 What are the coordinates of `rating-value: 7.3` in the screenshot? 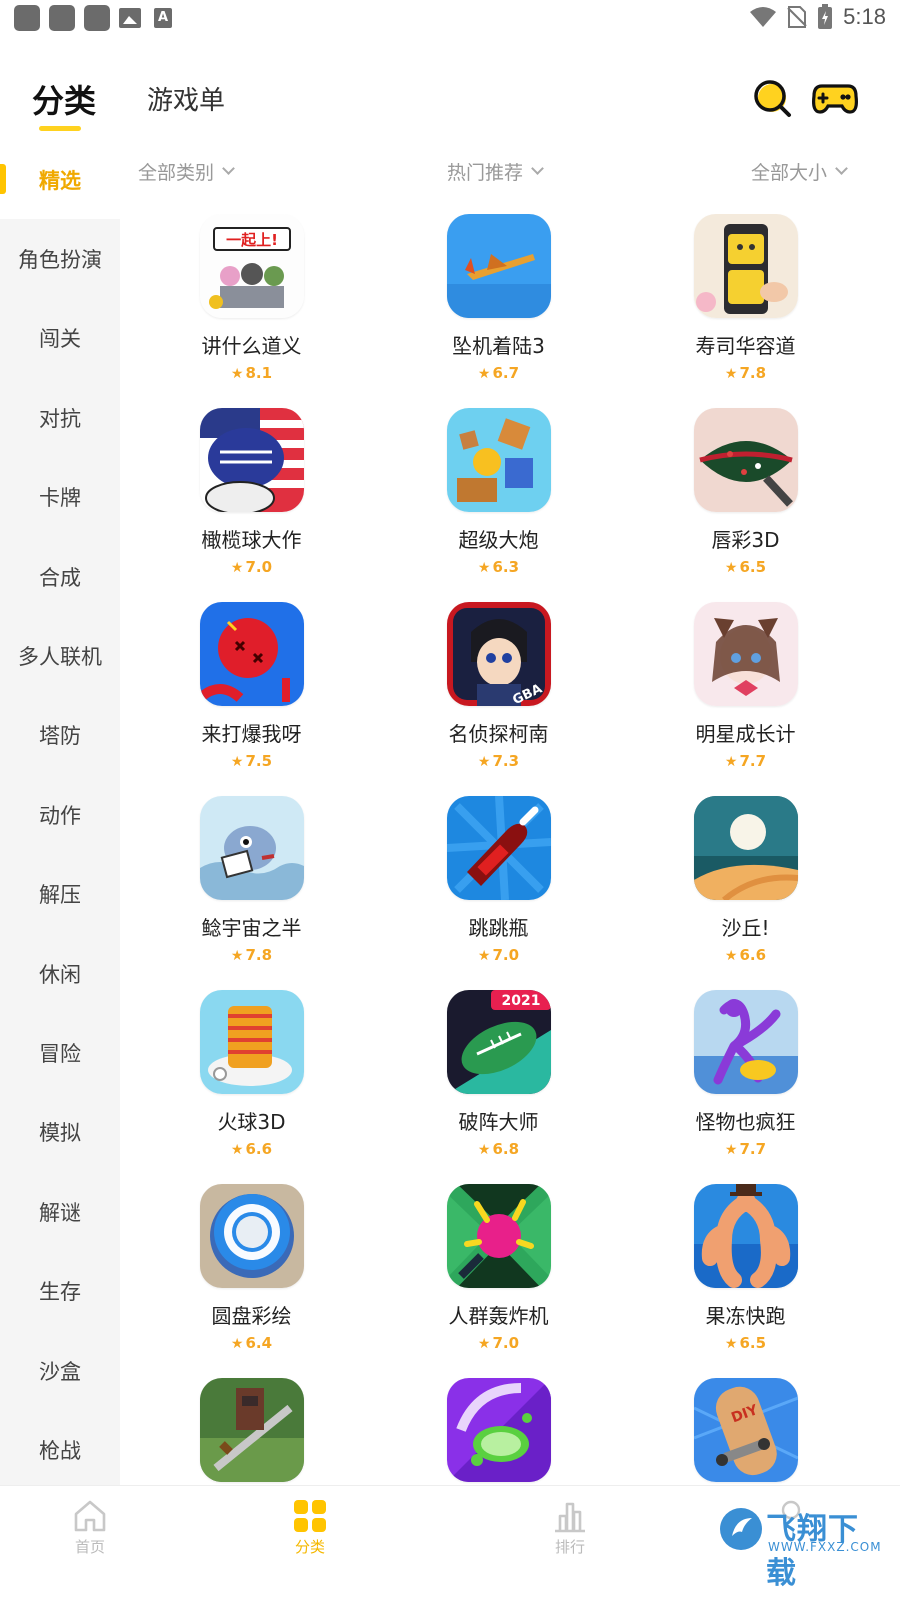 It's located at (506, 761).